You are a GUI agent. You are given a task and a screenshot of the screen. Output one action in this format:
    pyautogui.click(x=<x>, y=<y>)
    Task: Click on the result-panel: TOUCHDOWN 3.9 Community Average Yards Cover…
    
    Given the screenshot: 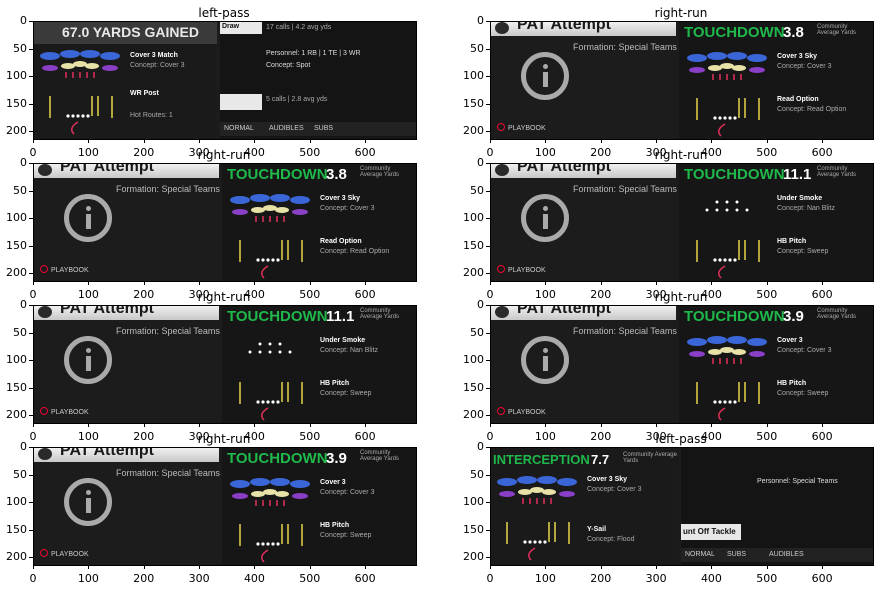 What is the action you would take?
    pyautogui.click(x=776, y=364)
    